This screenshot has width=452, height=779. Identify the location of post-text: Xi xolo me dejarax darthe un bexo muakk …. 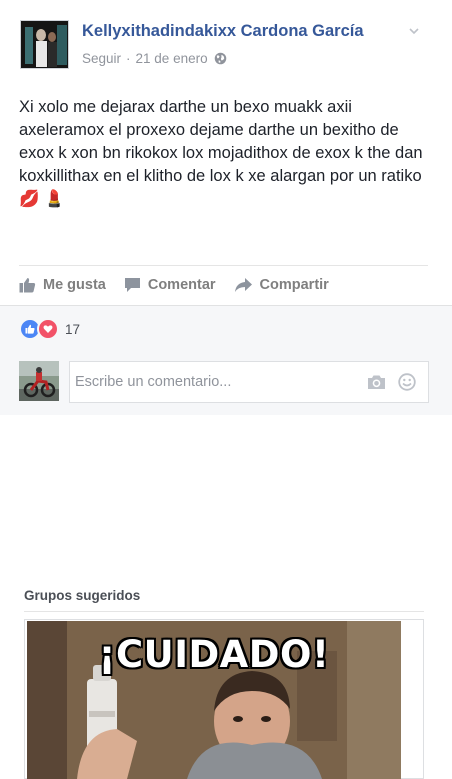
(221, 153).